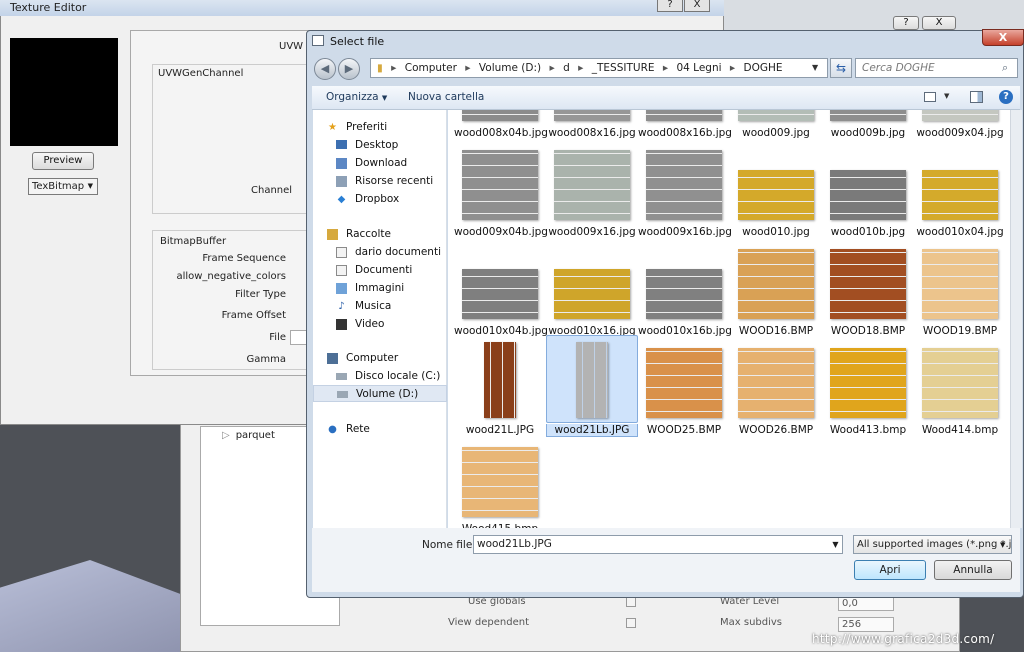  I want to click on breadcrumb-d: d, so click(566, 68).